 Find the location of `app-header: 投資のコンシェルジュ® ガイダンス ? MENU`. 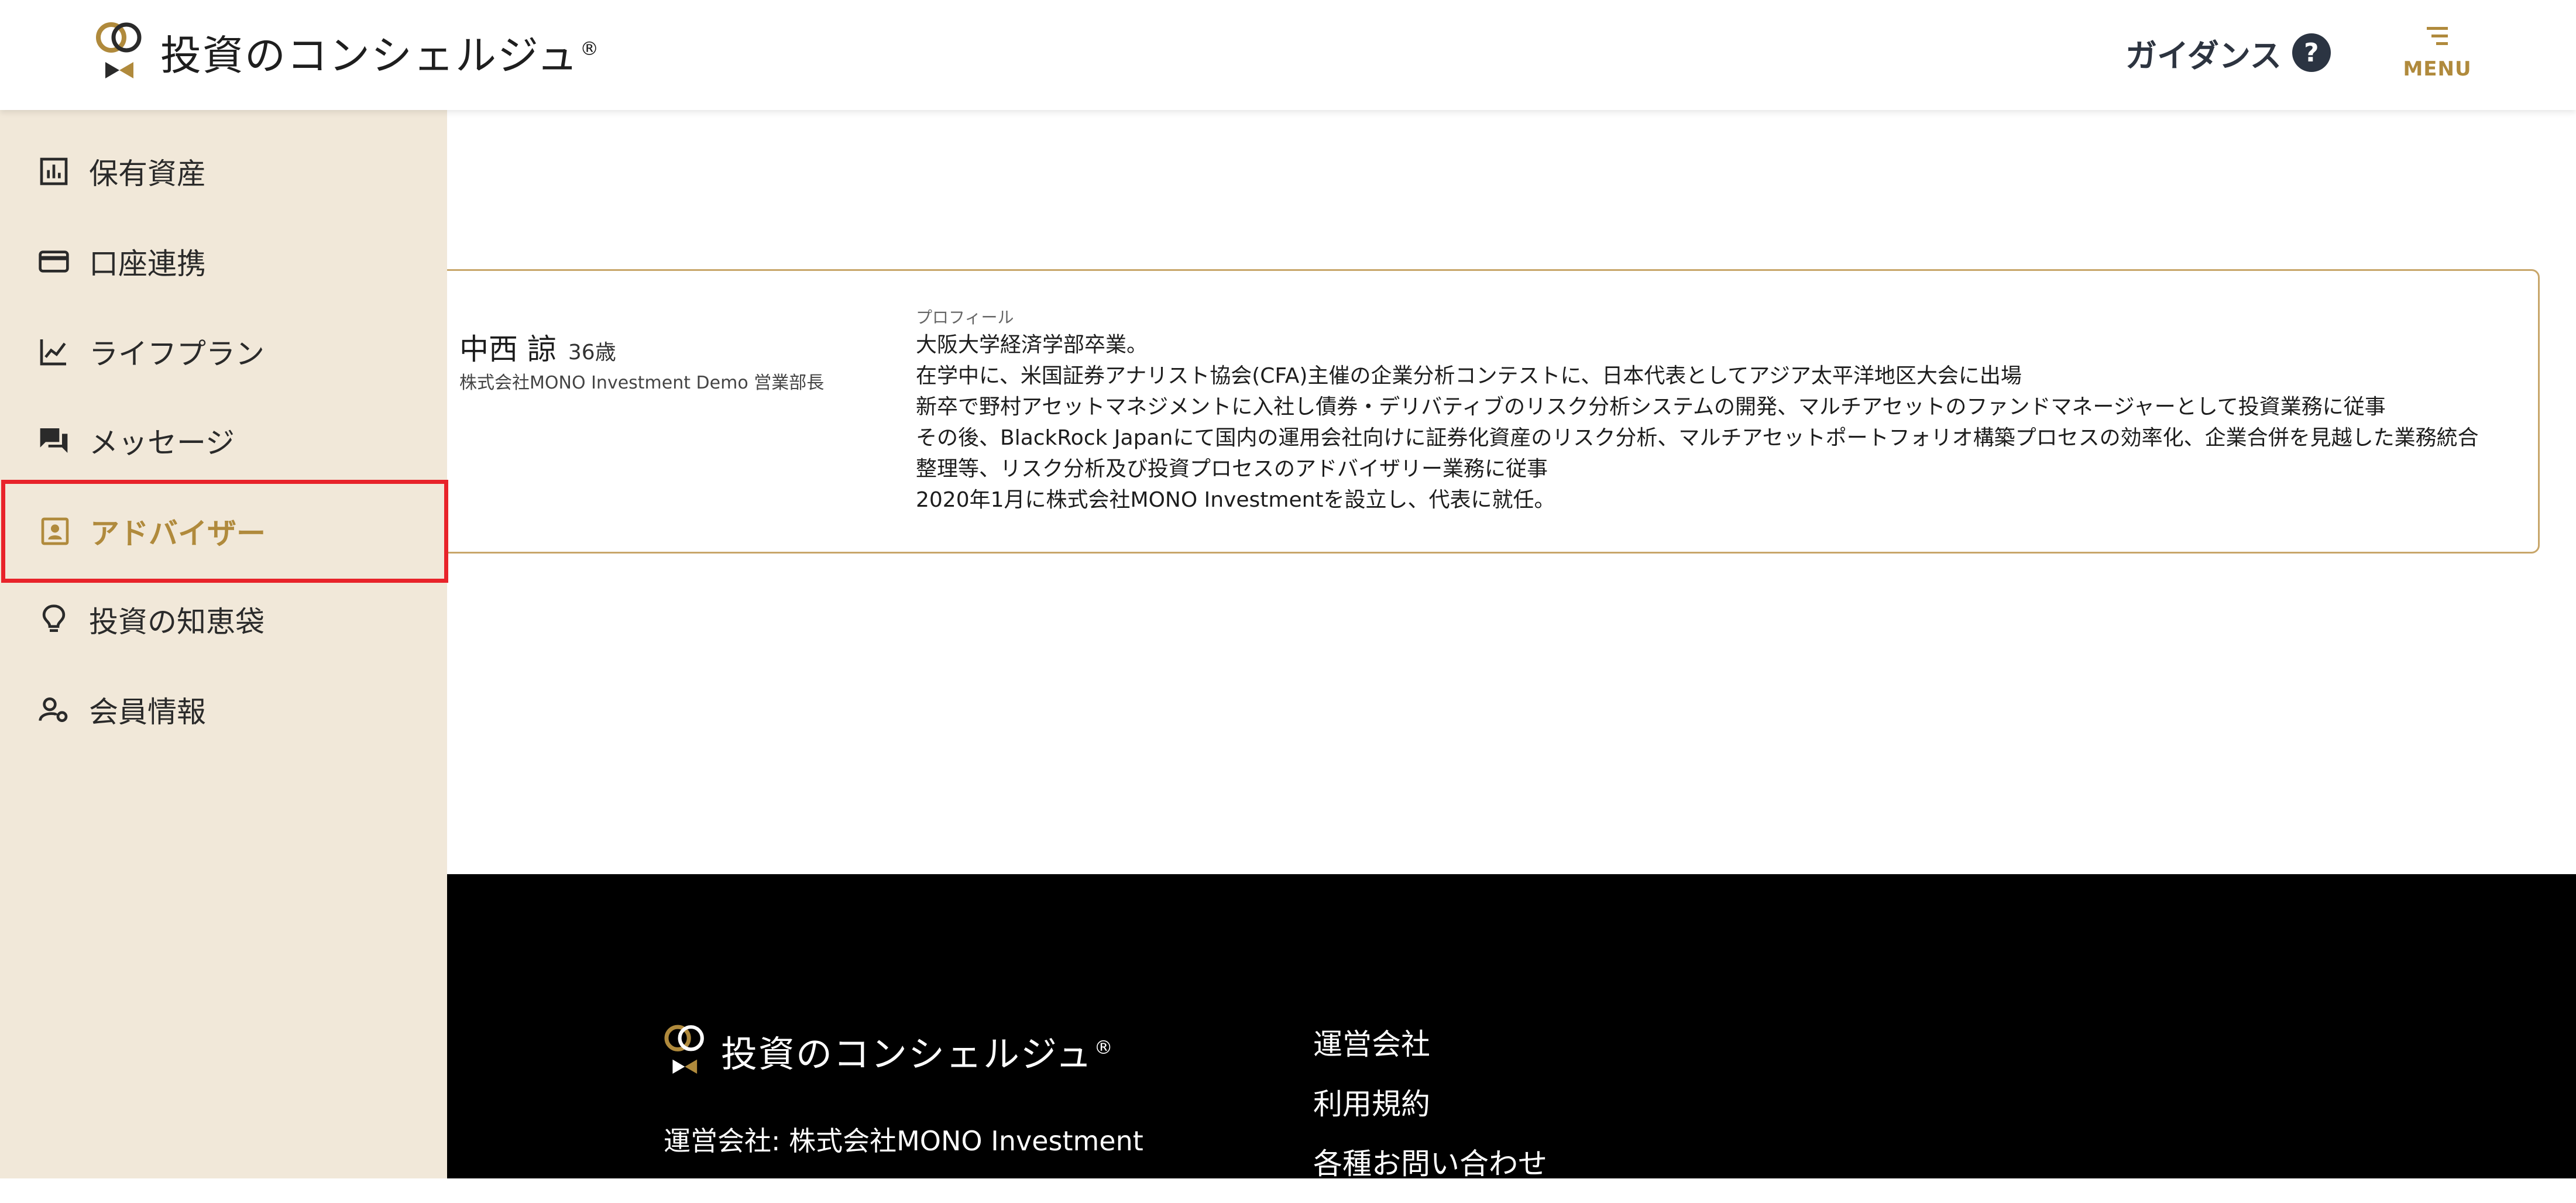

app-header: 投資のコンシェルジュ® ガイダンス ? MENU is located at coordinates (1288, 55).